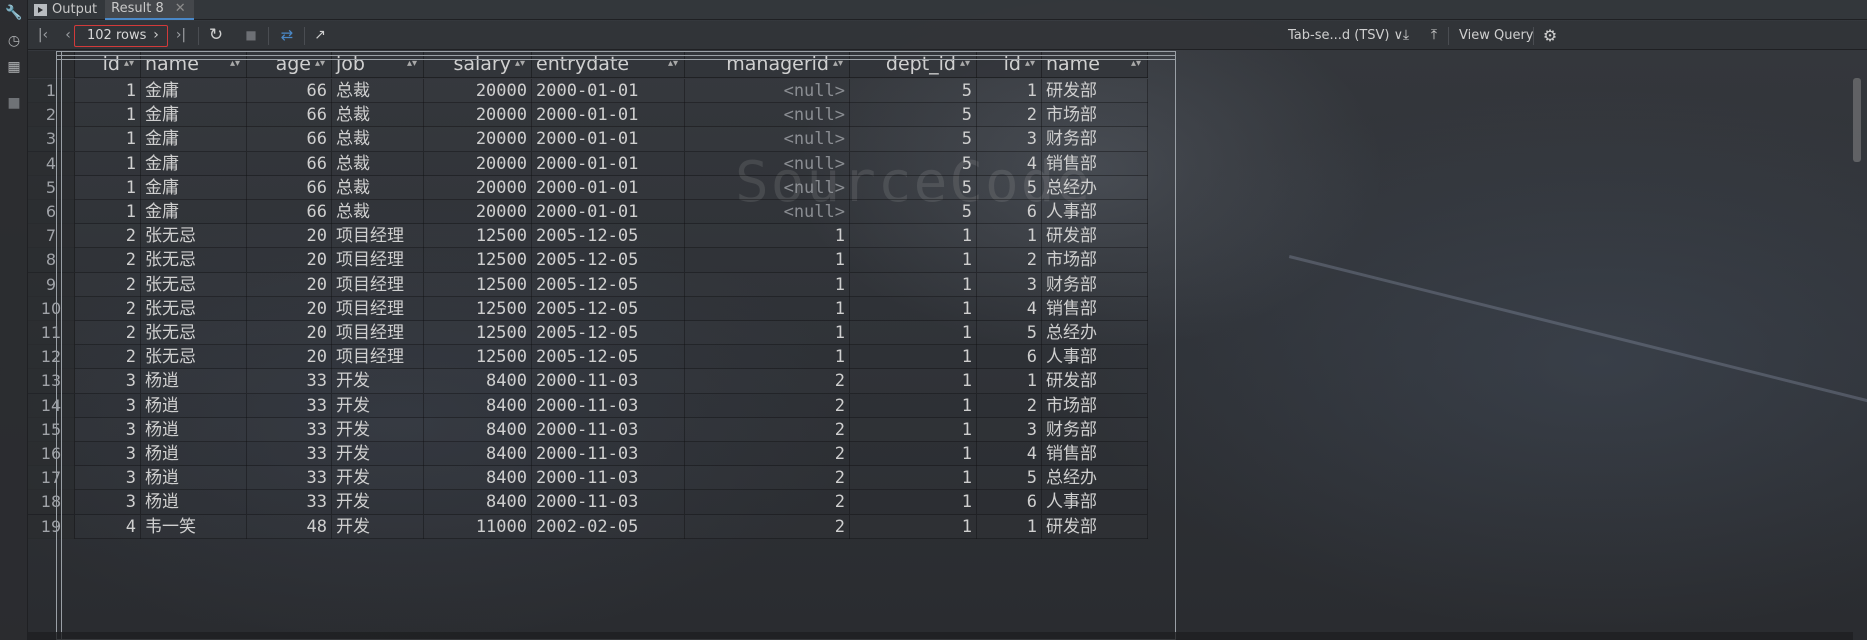 The height and width of the screenshot is (640, 1867). I want to click on refresh-icon: ↻, so click(216, 35).